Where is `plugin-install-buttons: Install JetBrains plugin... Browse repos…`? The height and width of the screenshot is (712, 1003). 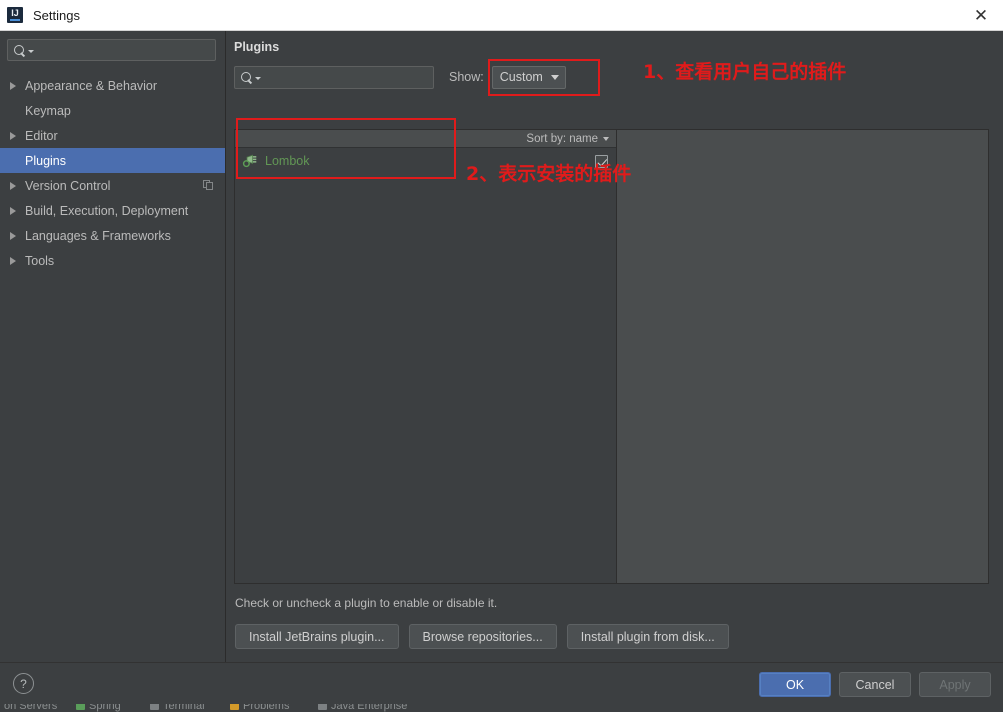
plugin-install-buttons: Install JetBrains plugin... Browse repos… is located at coordinates (482, 636).